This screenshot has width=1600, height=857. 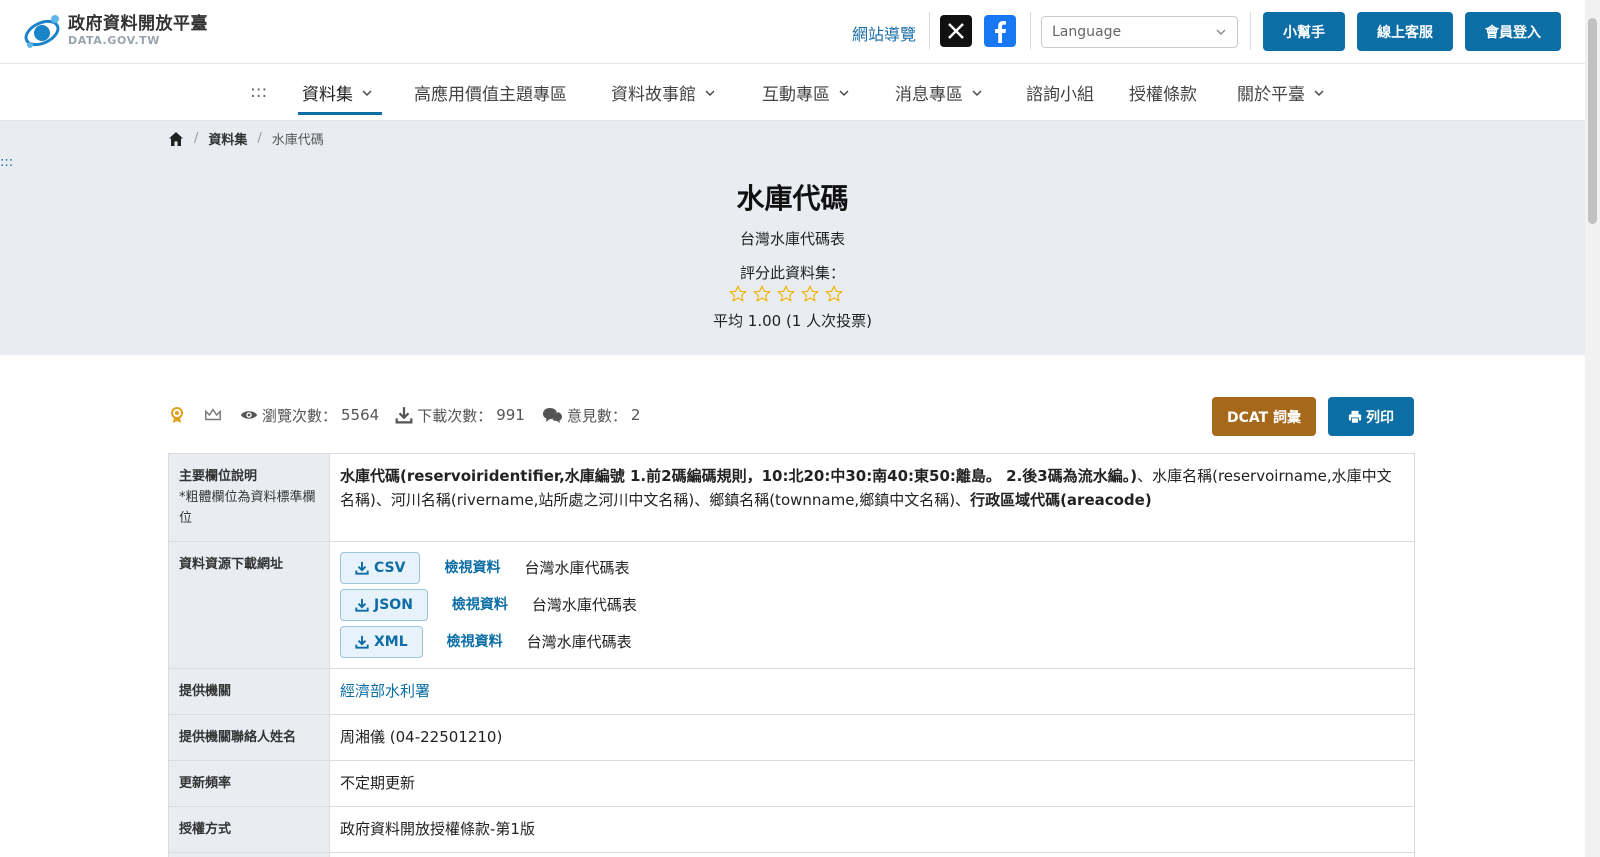 I want to click on views-label: 瀏覽次數：, so click(x=300, y=415).